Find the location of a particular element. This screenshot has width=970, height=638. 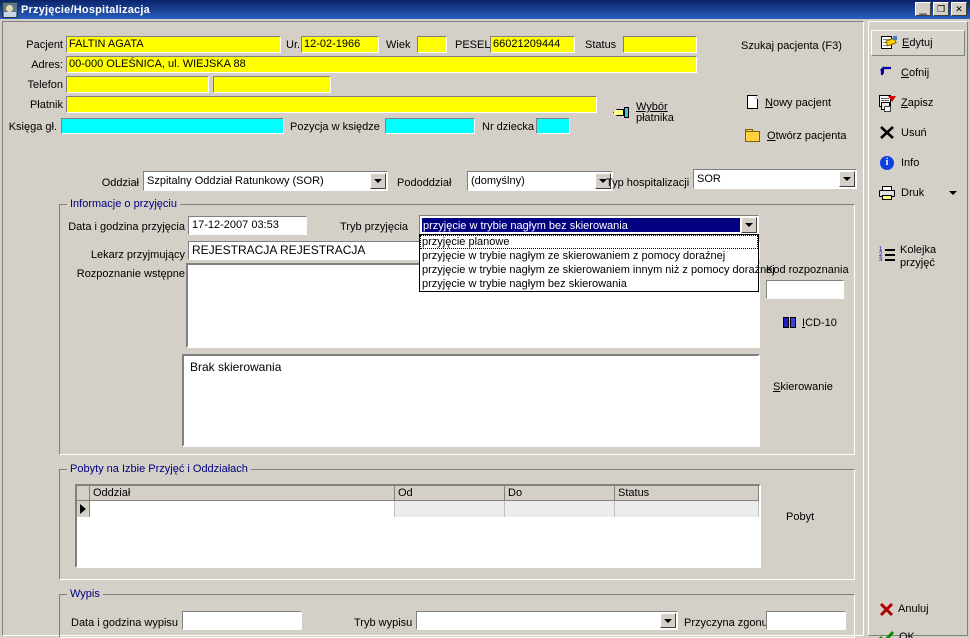

close-button: ✕ is located at coordinates (959, 9).